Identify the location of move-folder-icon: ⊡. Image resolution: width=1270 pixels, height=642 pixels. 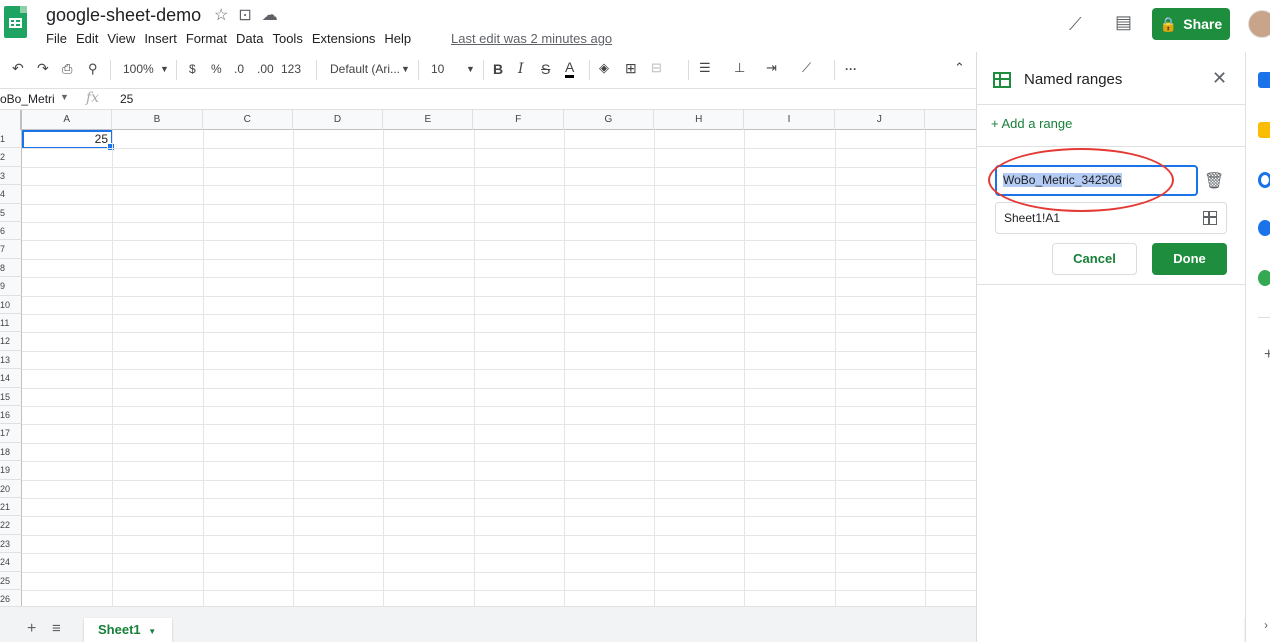
(244, 15).